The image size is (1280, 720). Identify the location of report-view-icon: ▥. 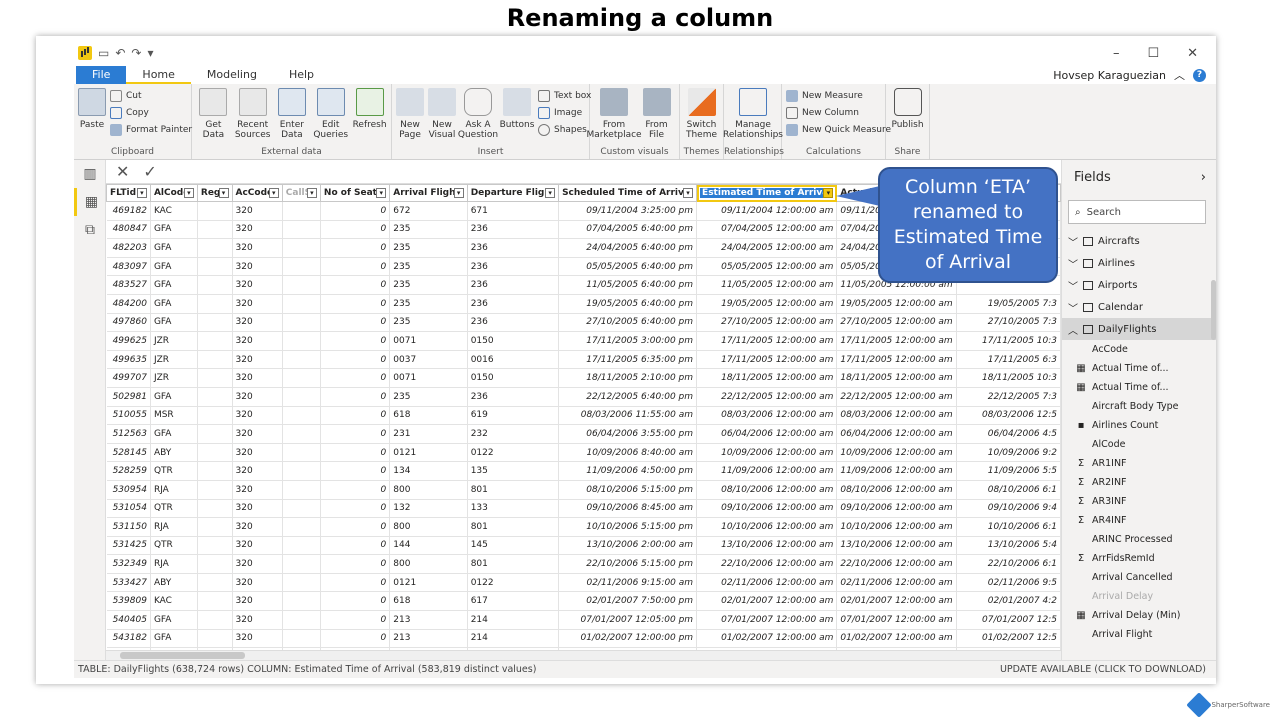
(90, 174).